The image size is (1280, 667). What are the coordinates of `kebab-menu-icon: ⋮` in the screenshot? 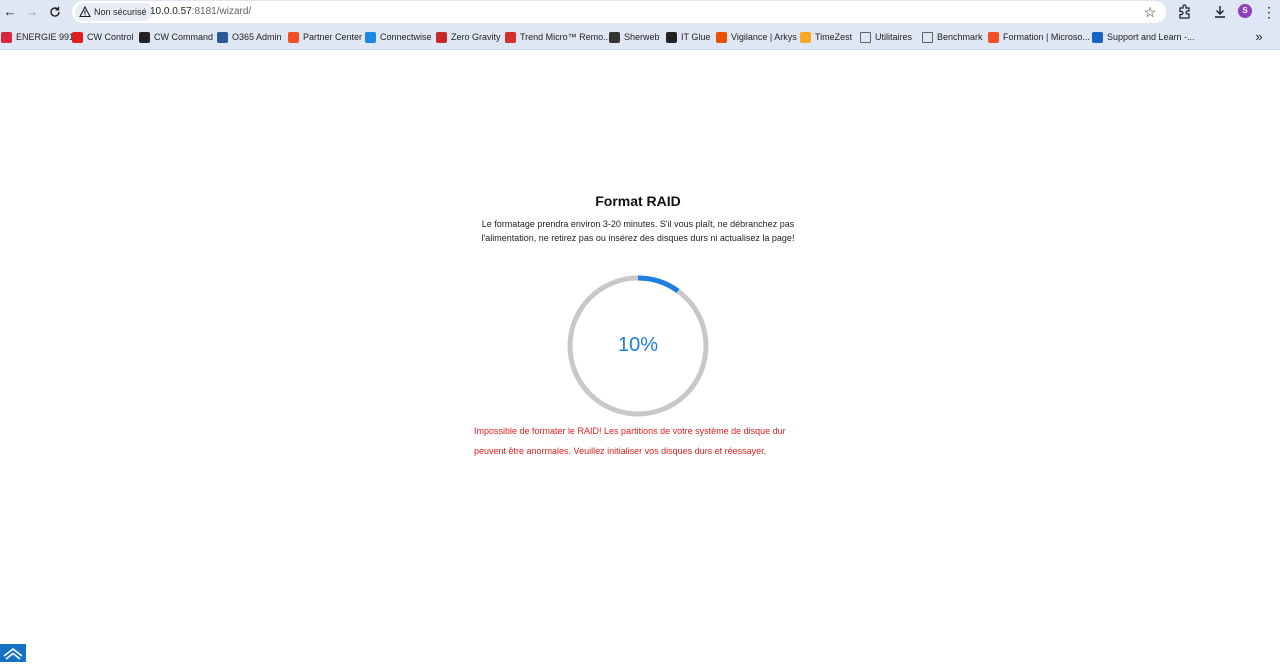 It's located at (1269, 12).